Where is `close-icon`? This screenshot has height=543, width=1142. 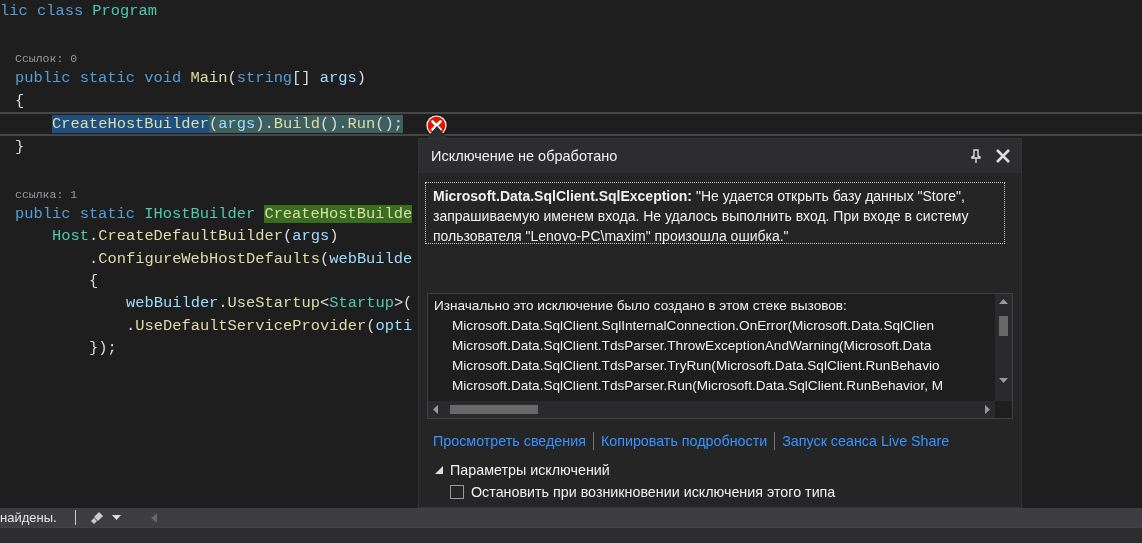 close-icon is located at coordinates (1003, 156).